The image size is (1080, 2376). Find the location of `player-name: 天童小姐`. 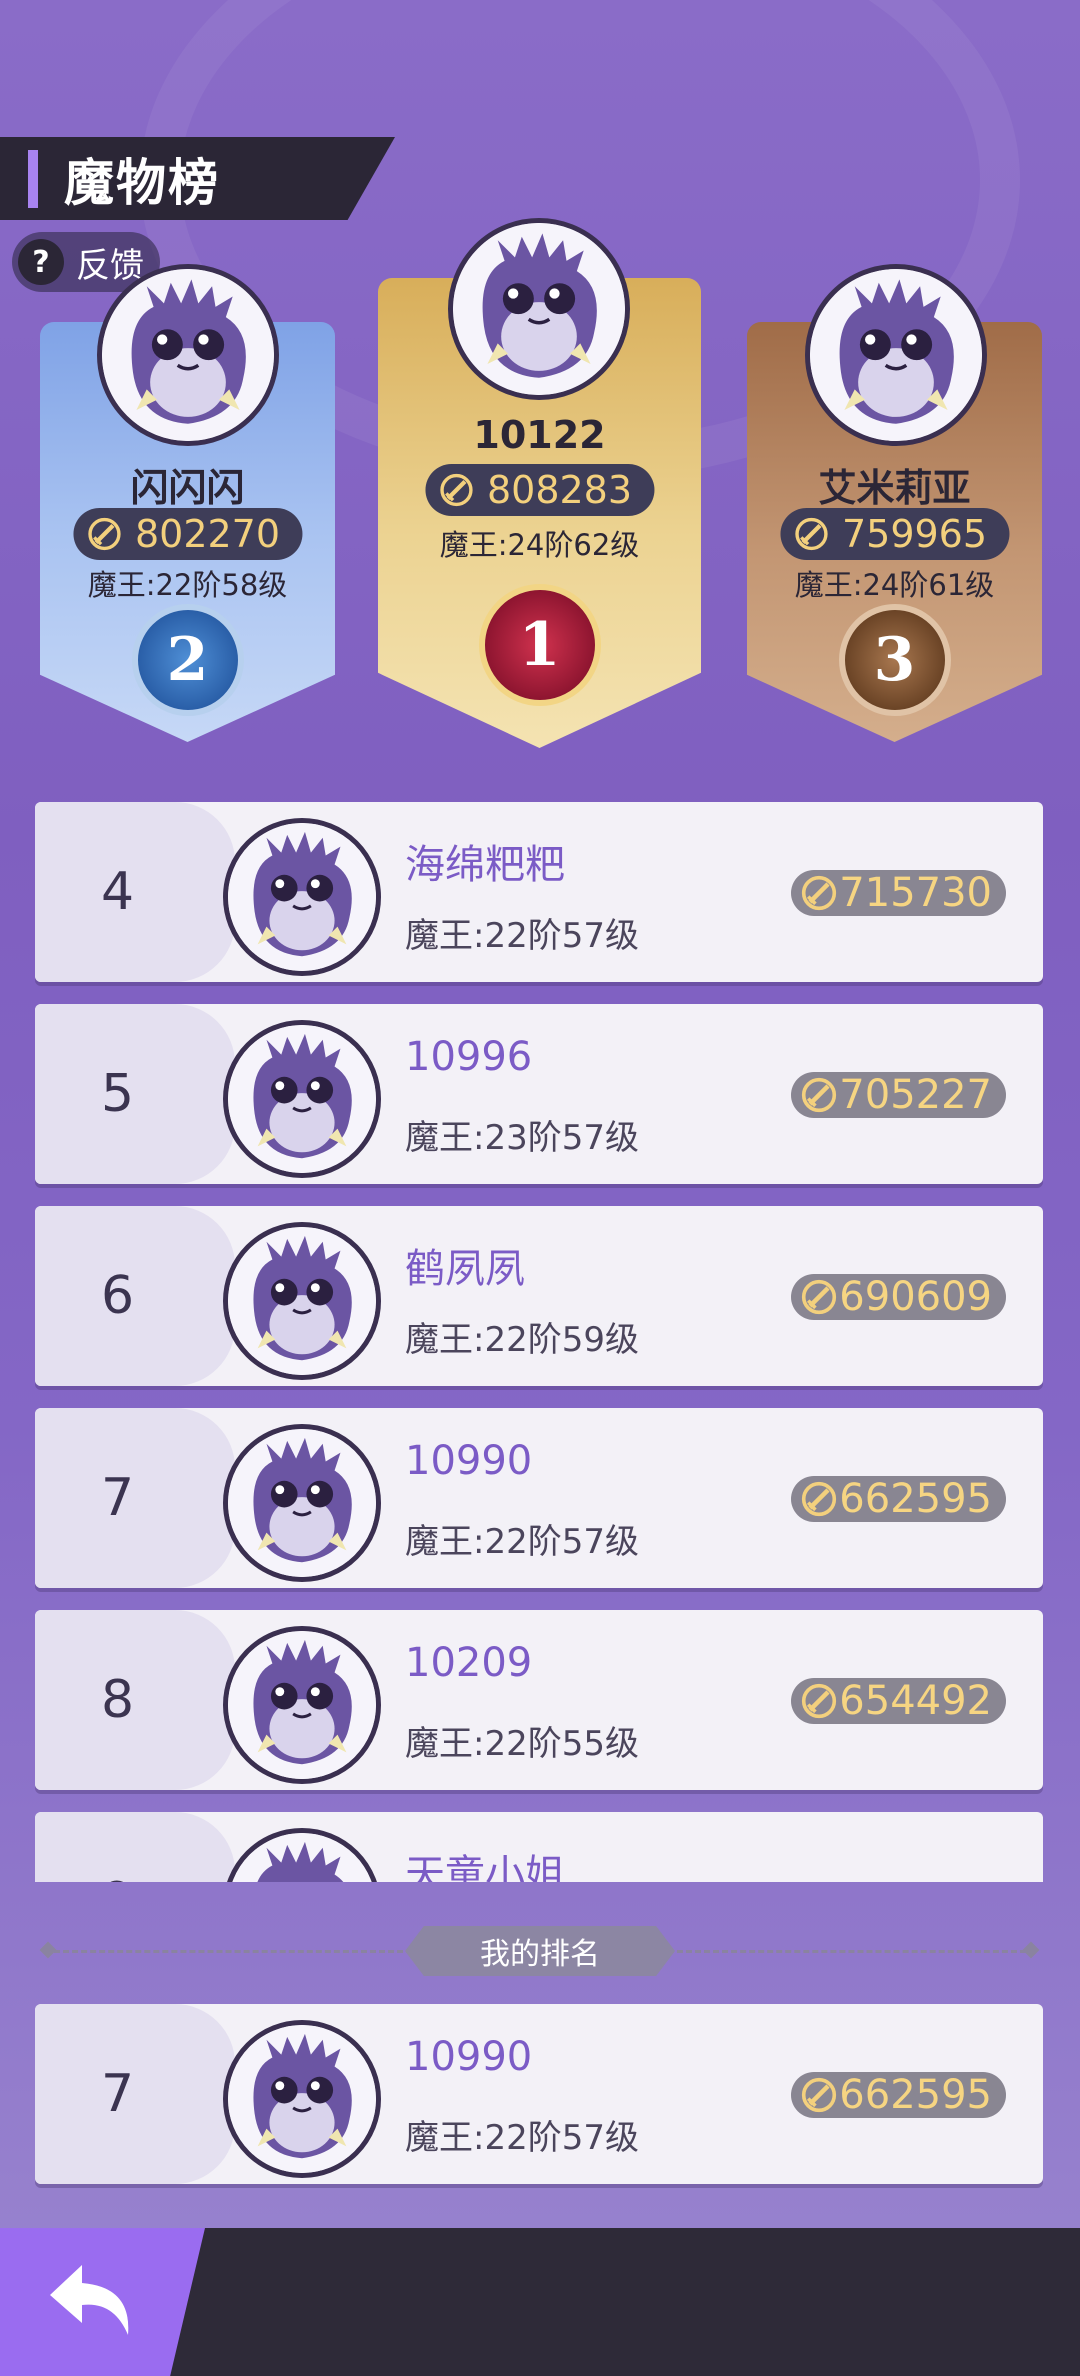

player-name: 天童小姐 is located at coordinates (485, 1867).